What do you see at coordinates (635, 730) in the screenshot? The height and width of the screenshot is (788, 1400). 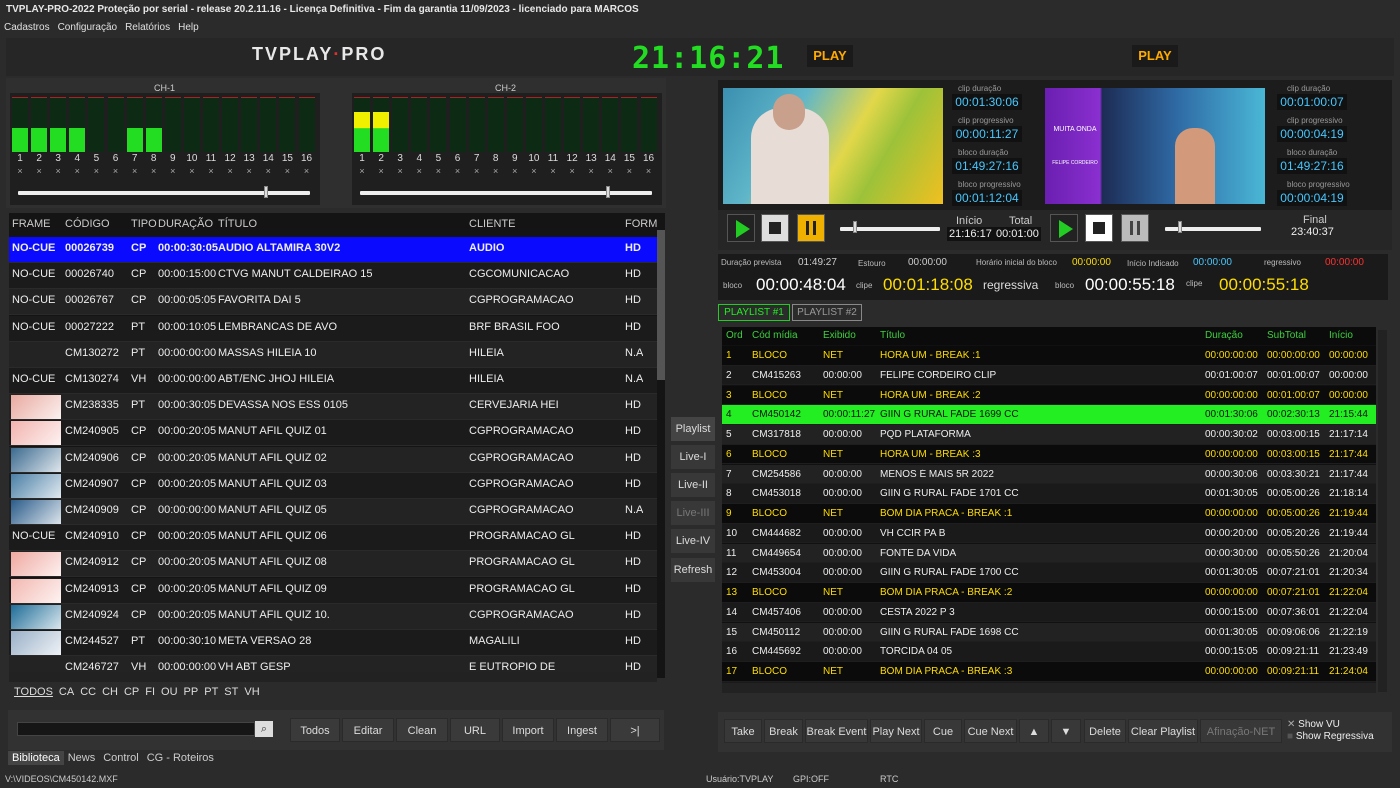 I see `lib-button-6: >|` at bounding box center [635, 730].